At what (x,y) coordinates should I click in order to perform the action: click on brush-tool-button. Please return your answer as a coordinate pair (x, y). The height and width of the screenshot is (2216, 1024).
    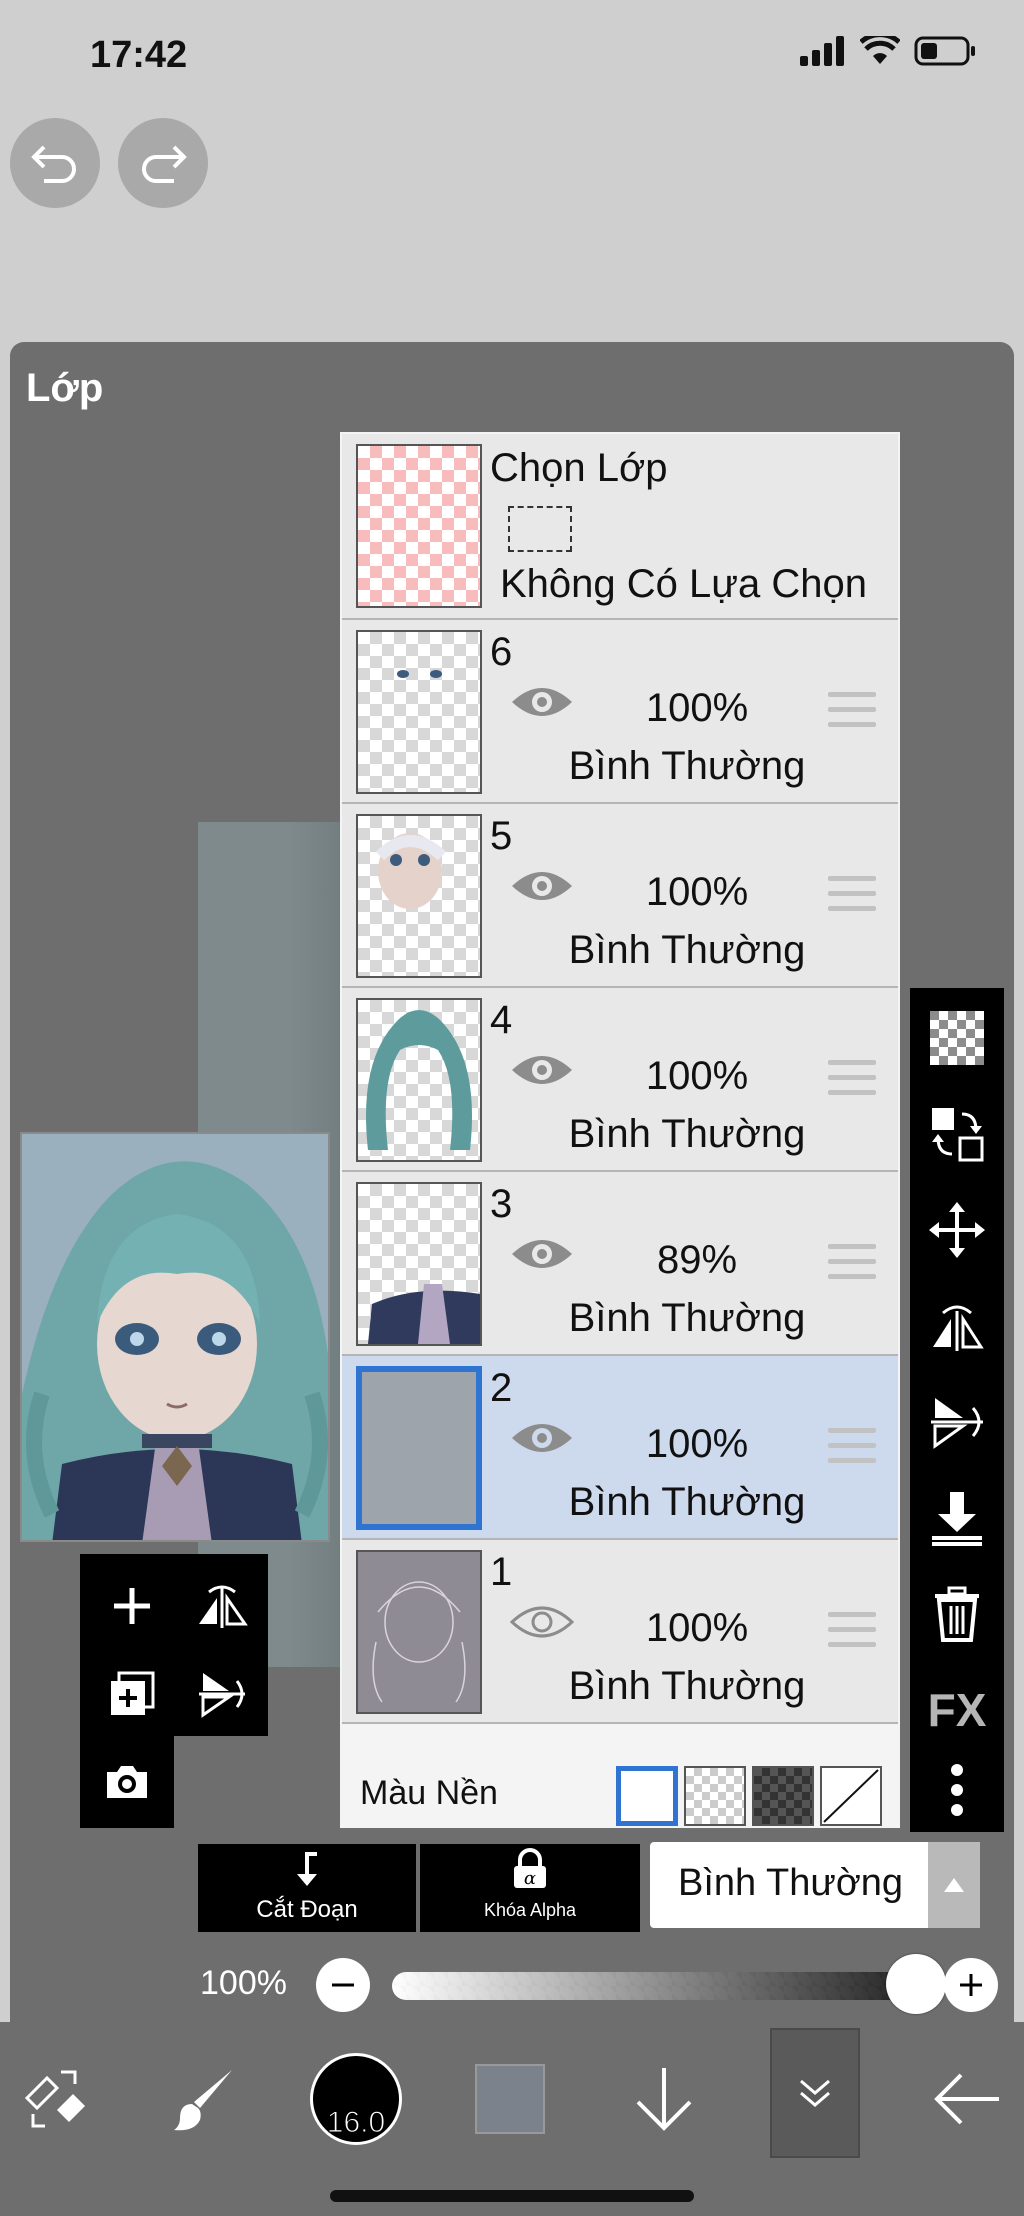
    Looking at the image, I should click on (205, 2099).